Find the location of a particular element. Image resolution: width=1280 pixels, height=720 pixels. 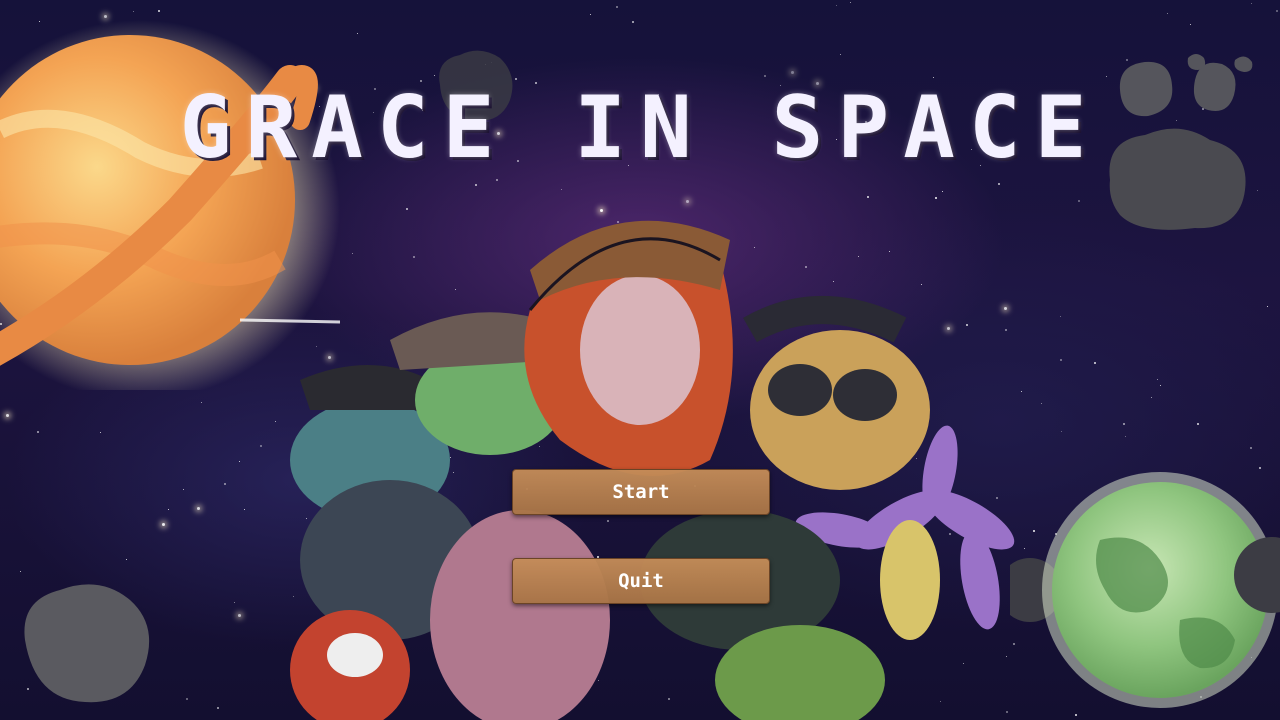

quit-button-label: Quit is located at coordinates (641, 581).